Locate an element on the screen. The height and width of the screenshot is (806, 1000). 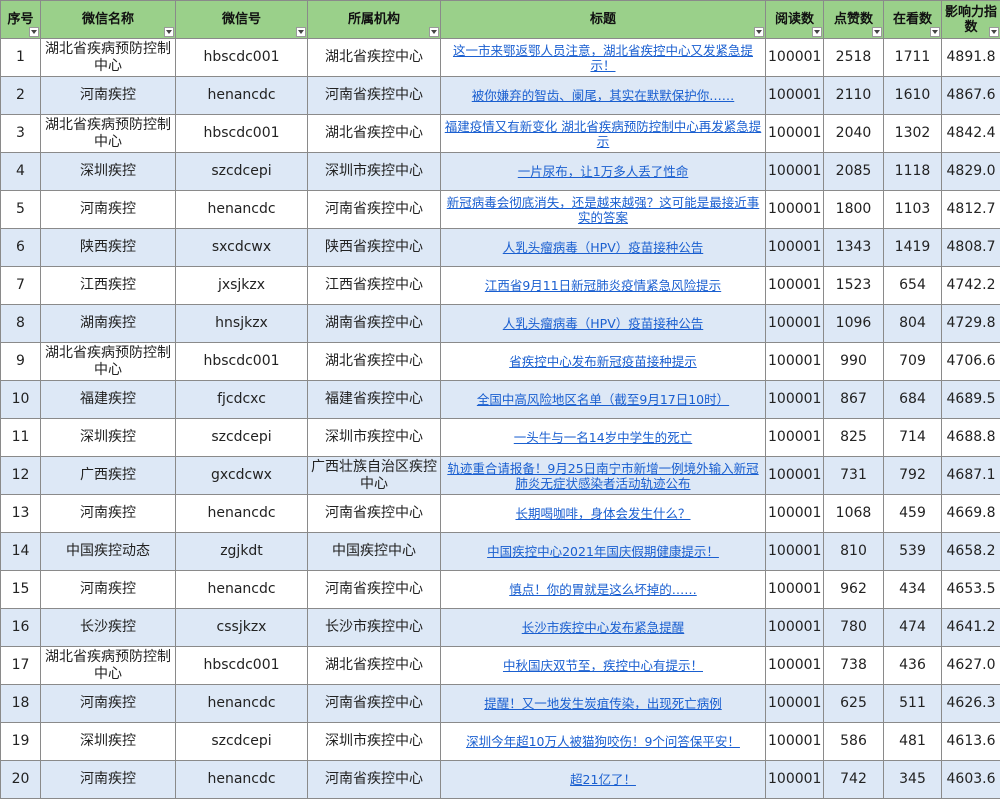
article-title-link: 超21亿了！ is located at coordinates (603, 779).